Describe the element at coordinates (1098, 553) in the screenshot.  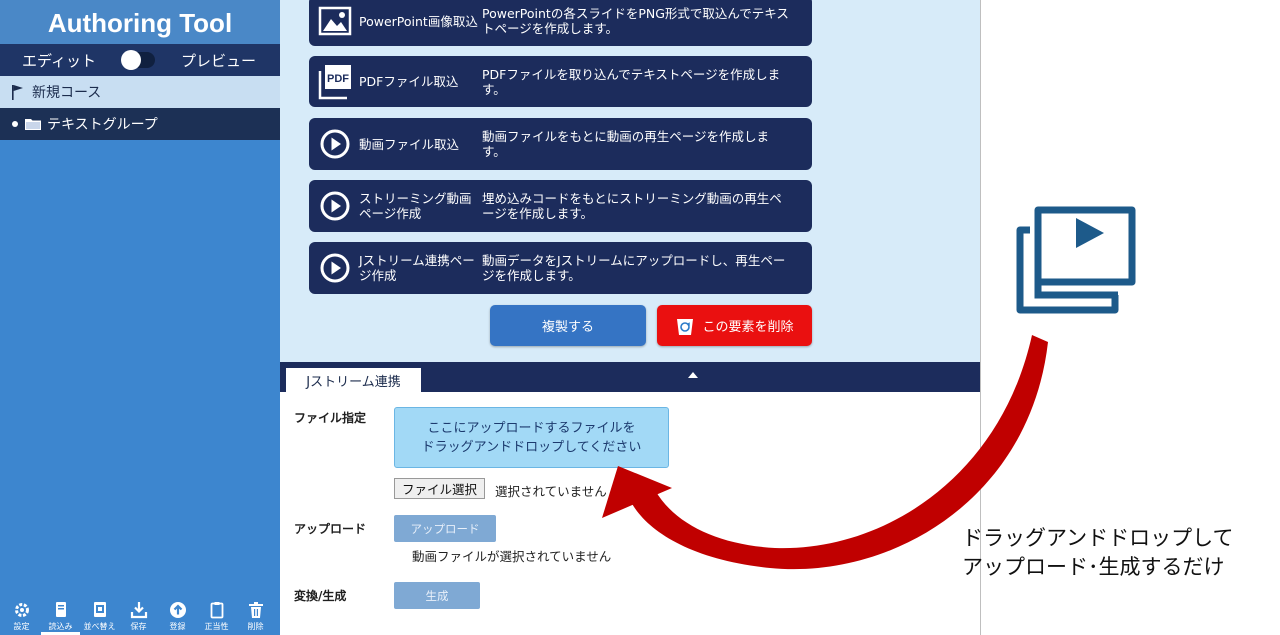
I see `annotation-caption: ドラッグアンドドロップして アップロード･生成するだけ` at that location.